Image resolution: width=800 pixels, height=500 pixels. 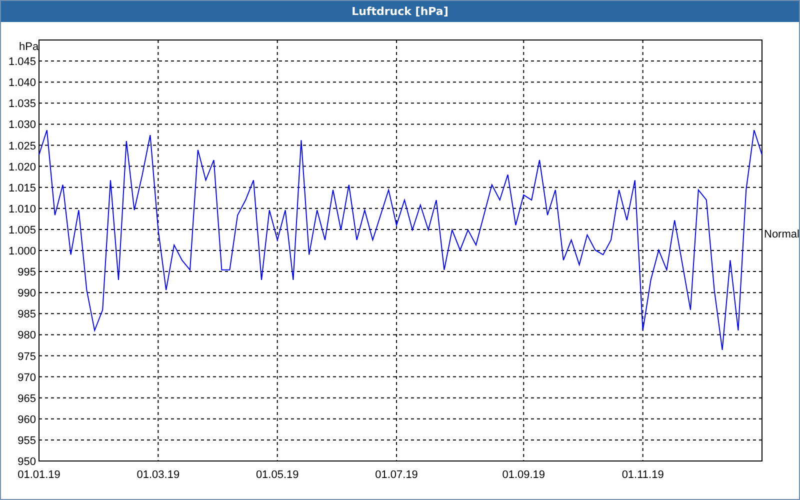 What do you see at coordinates (27, 440) in the screenshot?
I see `y-tick-label: 955` at bounding box center [27, 440].